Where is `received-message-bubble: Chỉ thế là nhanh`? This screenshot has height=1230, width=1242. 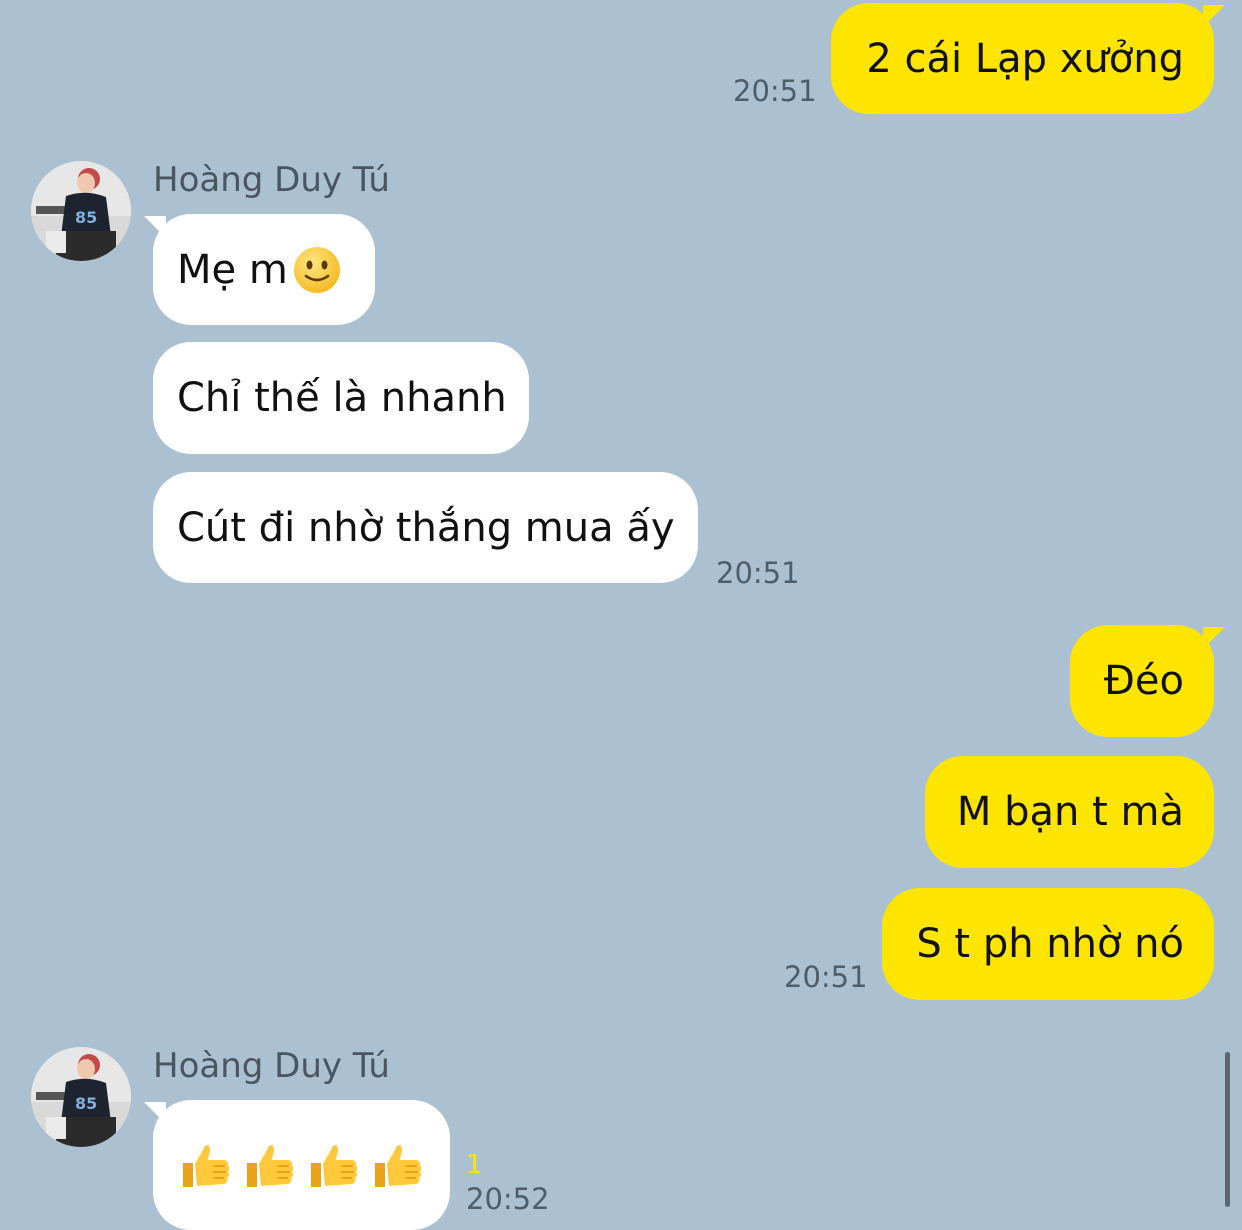
received-message-bubble: Chỉ thế là nhanh is located at coordinates (341, 398).